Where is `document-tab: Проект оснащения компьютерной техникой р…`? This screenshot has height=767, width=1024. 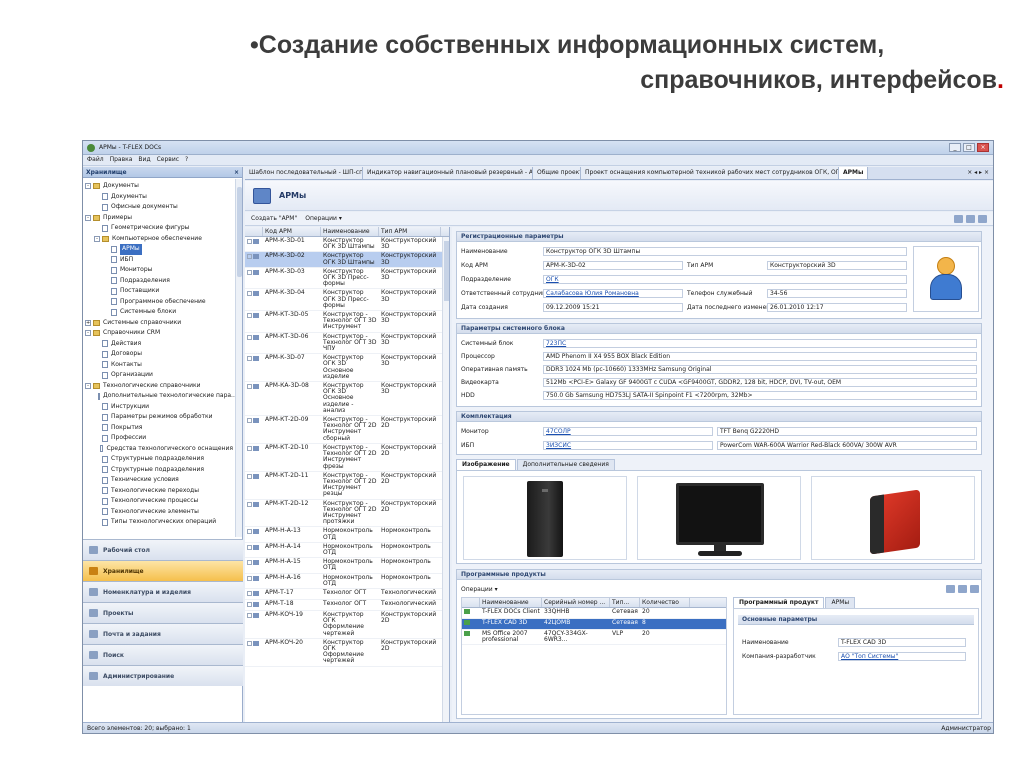 document-tab: Проект оснащения компьютерной техникой р… is located at coordinates (710, 173).